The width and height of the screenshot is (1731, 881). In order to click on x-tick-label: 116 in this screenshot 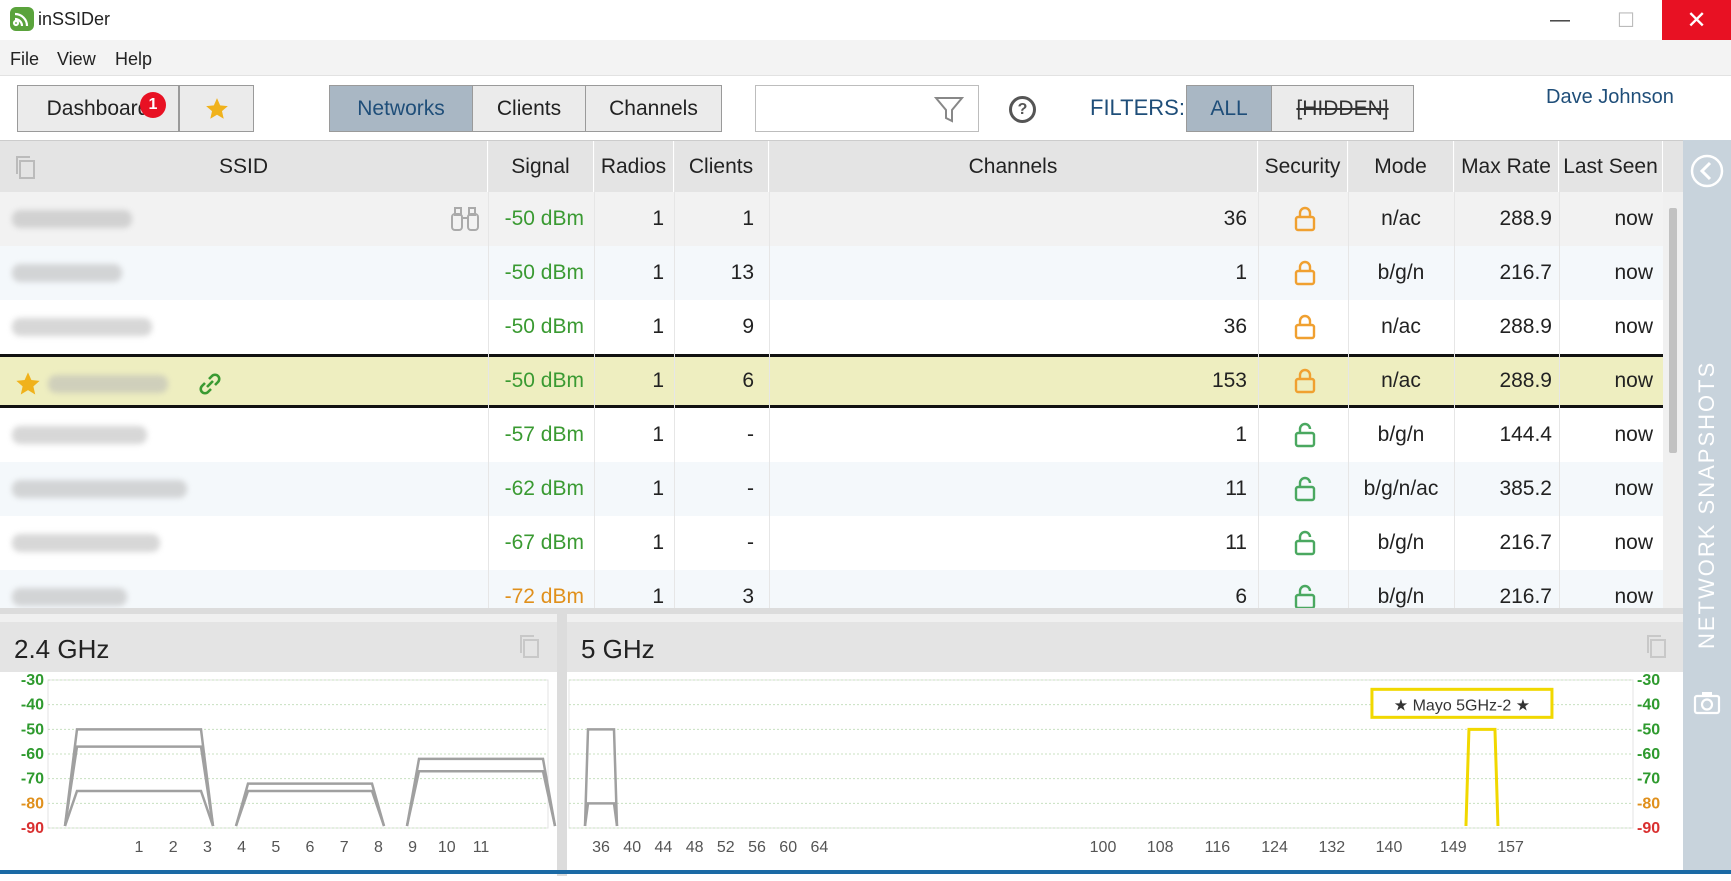, I will do `click(1218, 847)`.